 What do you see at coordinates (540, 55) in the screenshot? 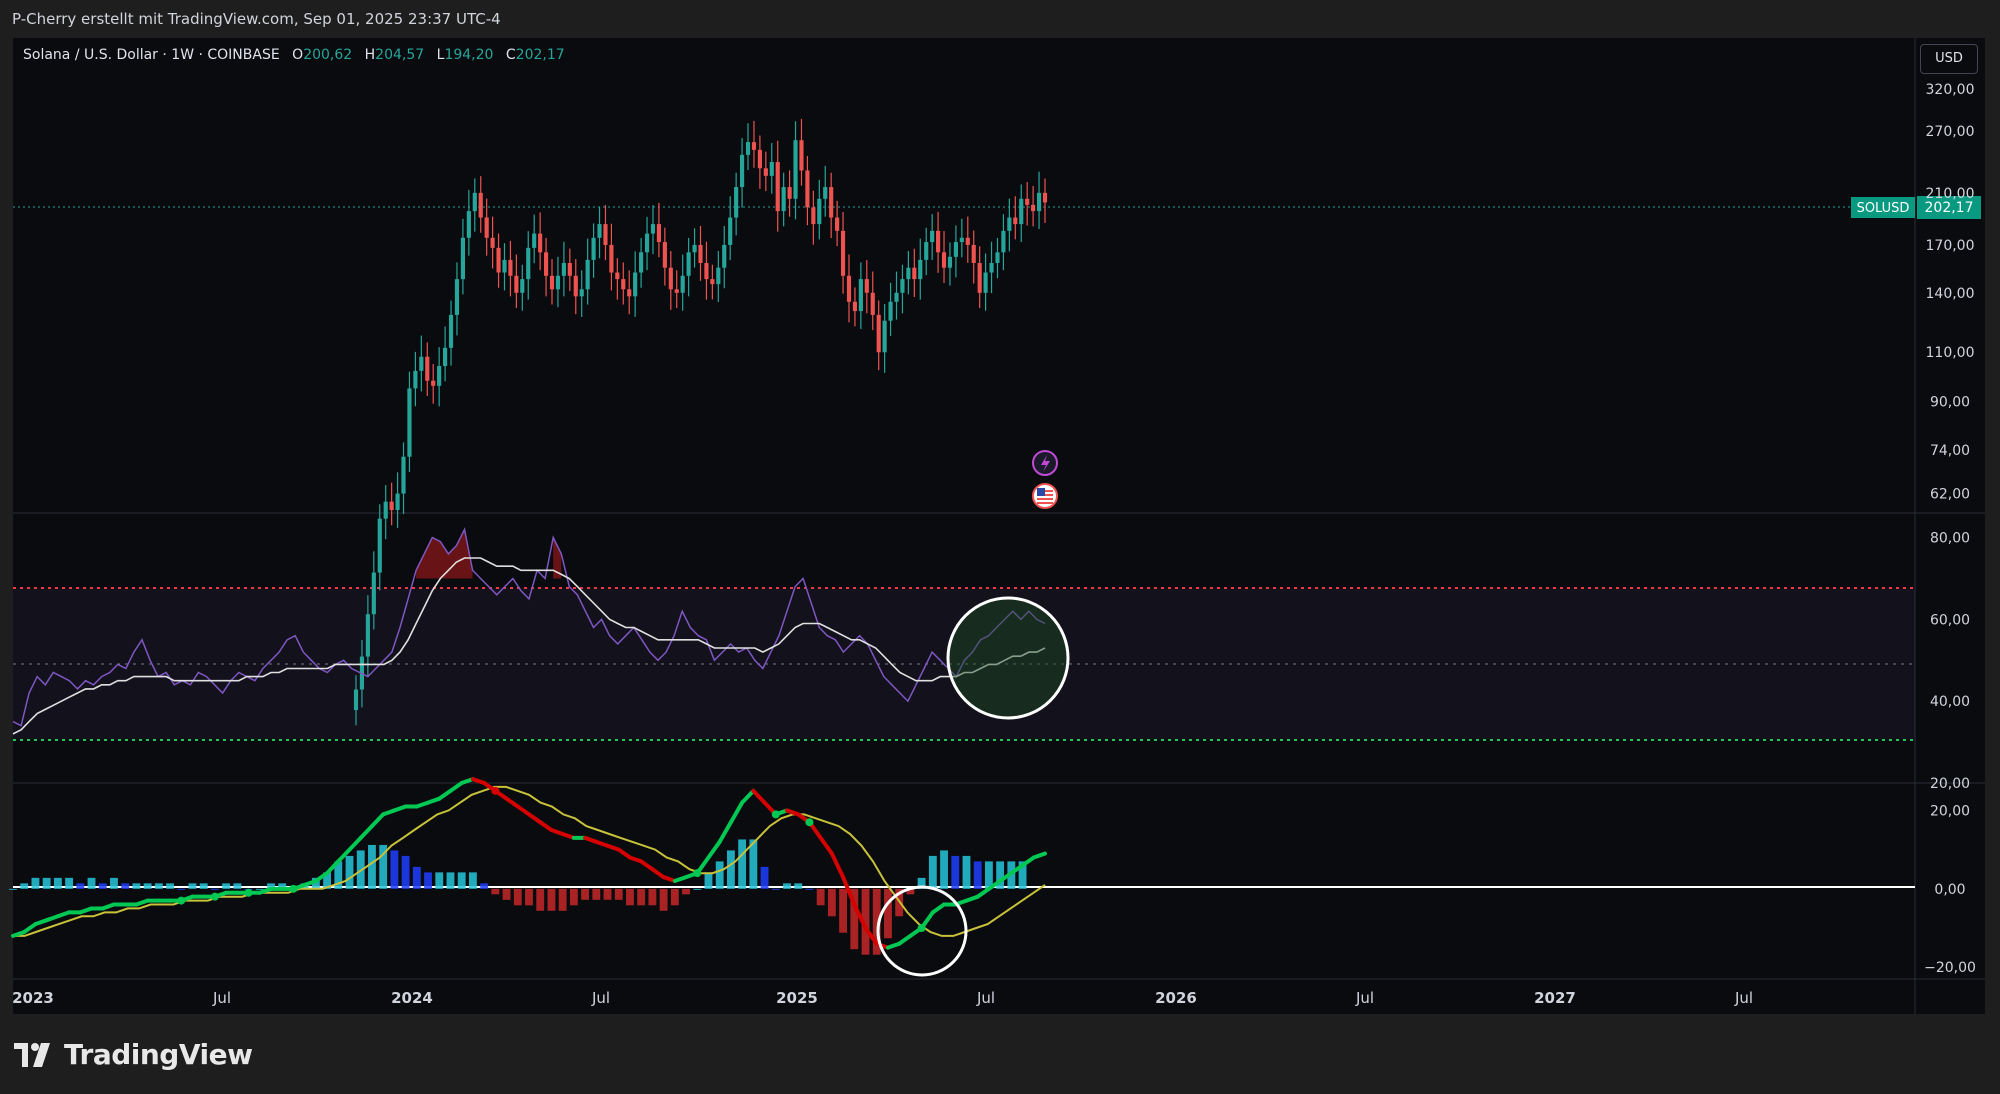
I see `close-value: 202,17` at bounding box center [540, 55].